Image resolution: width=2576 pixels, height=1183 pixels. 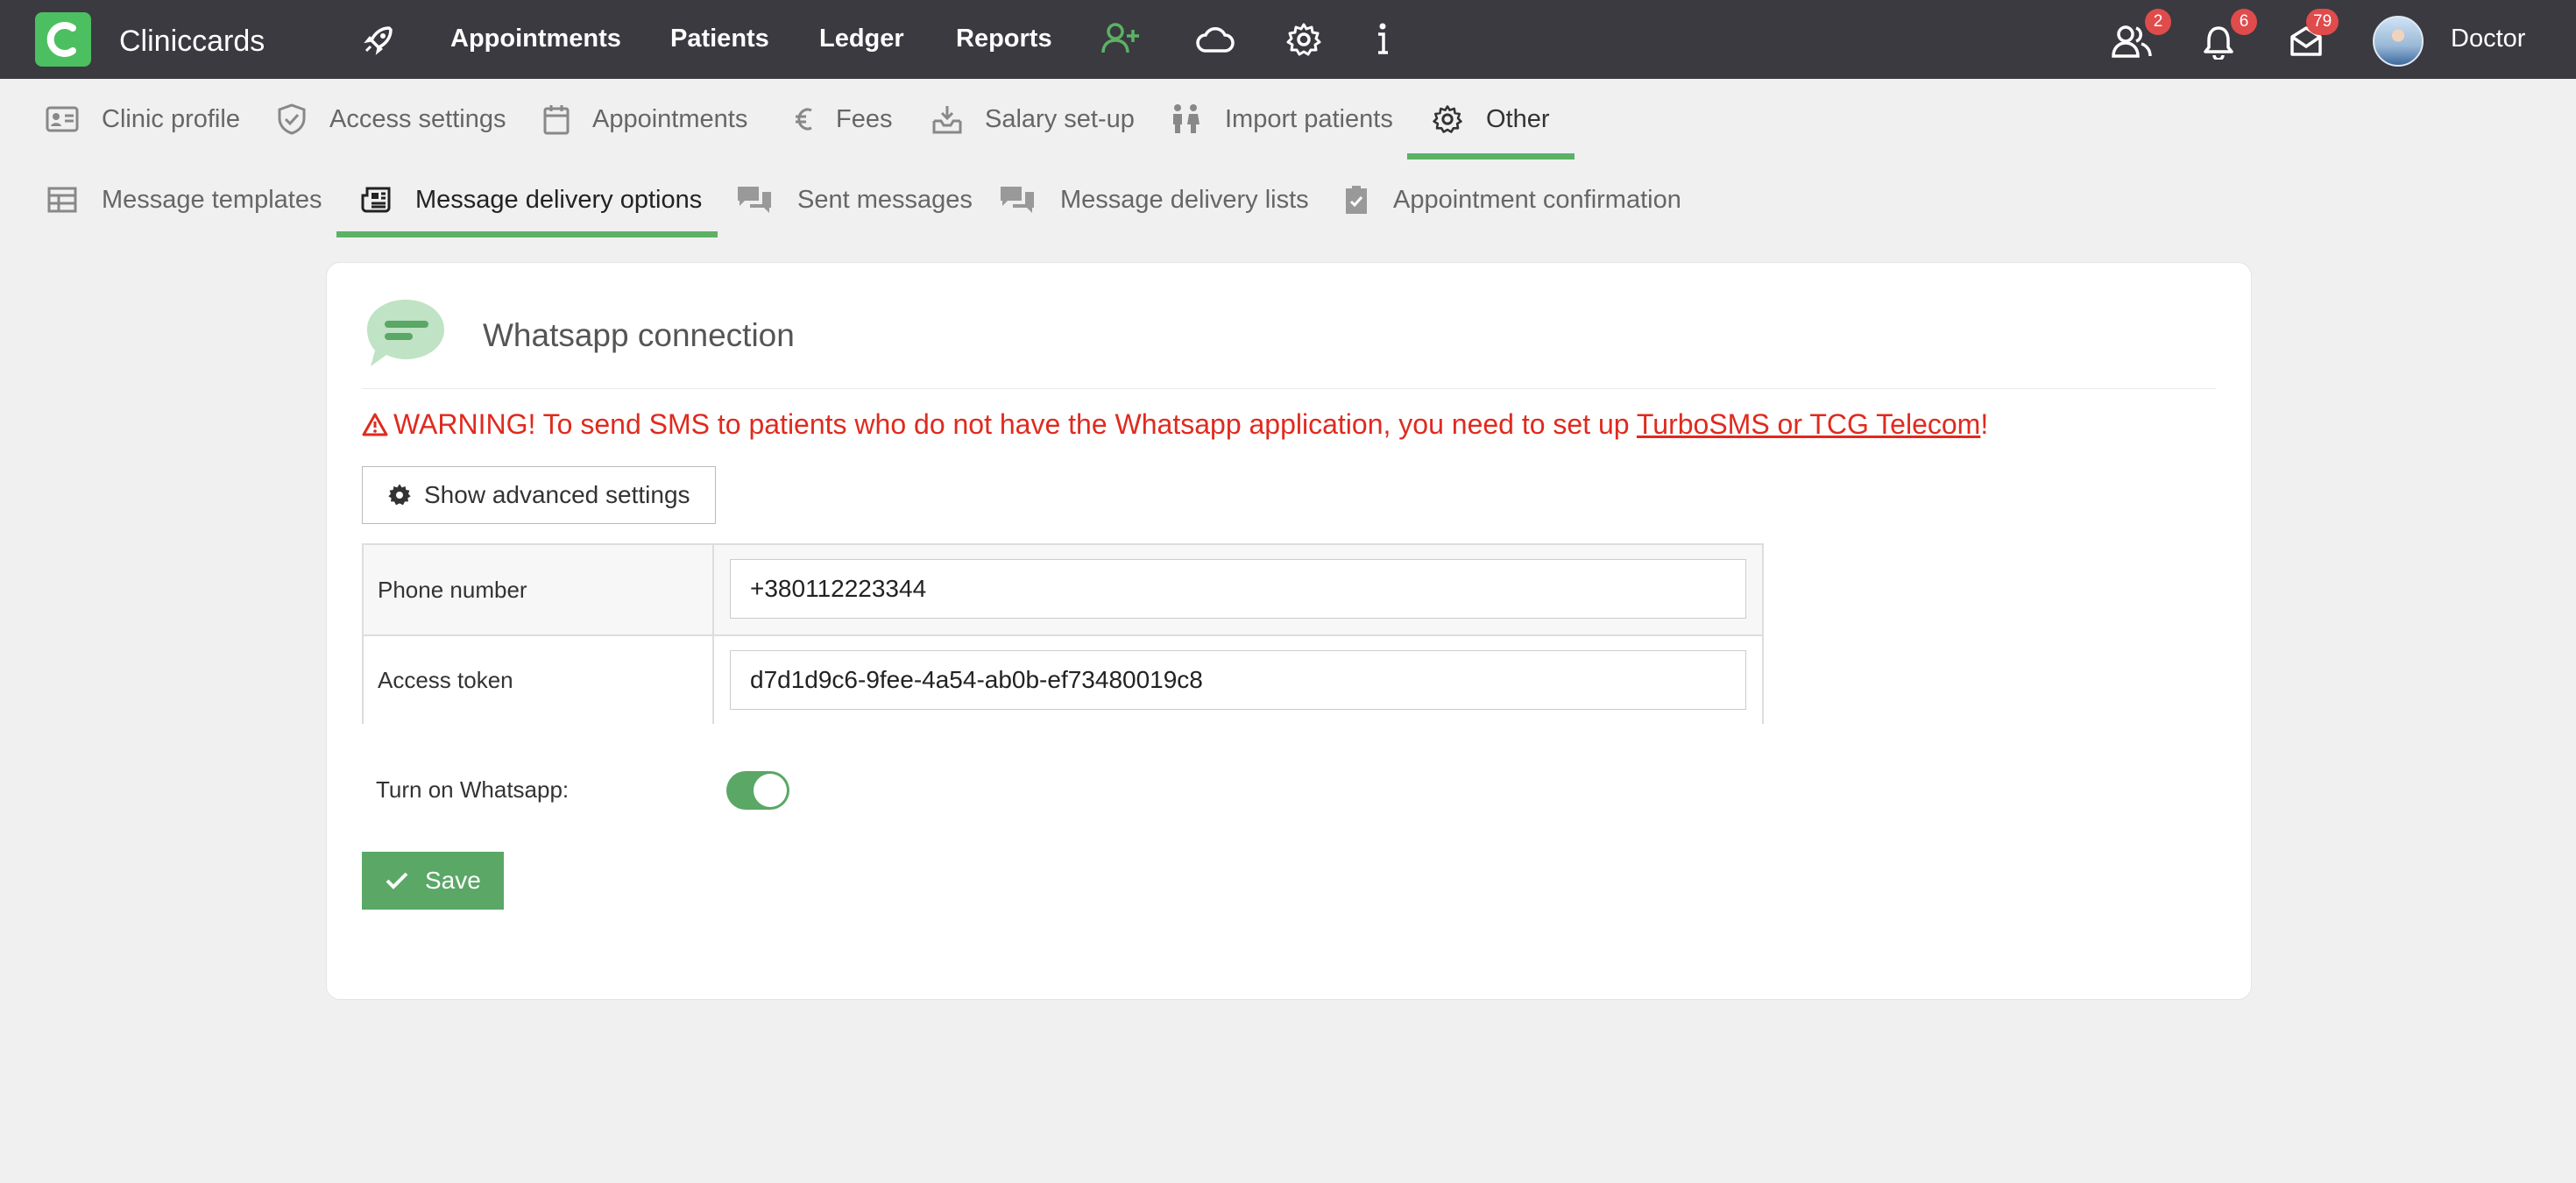 I want to click on tab-label: Message delivery lists, so click(x=1184, y=199).